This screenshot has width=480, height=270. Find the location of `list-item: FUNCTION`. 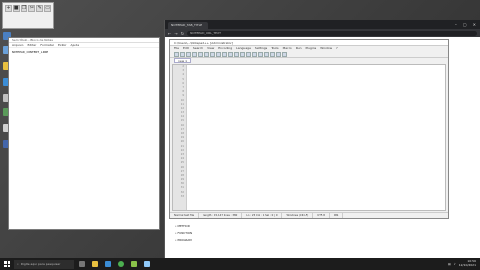

list-item: FUNCTION is located at coordinates (184, 233).